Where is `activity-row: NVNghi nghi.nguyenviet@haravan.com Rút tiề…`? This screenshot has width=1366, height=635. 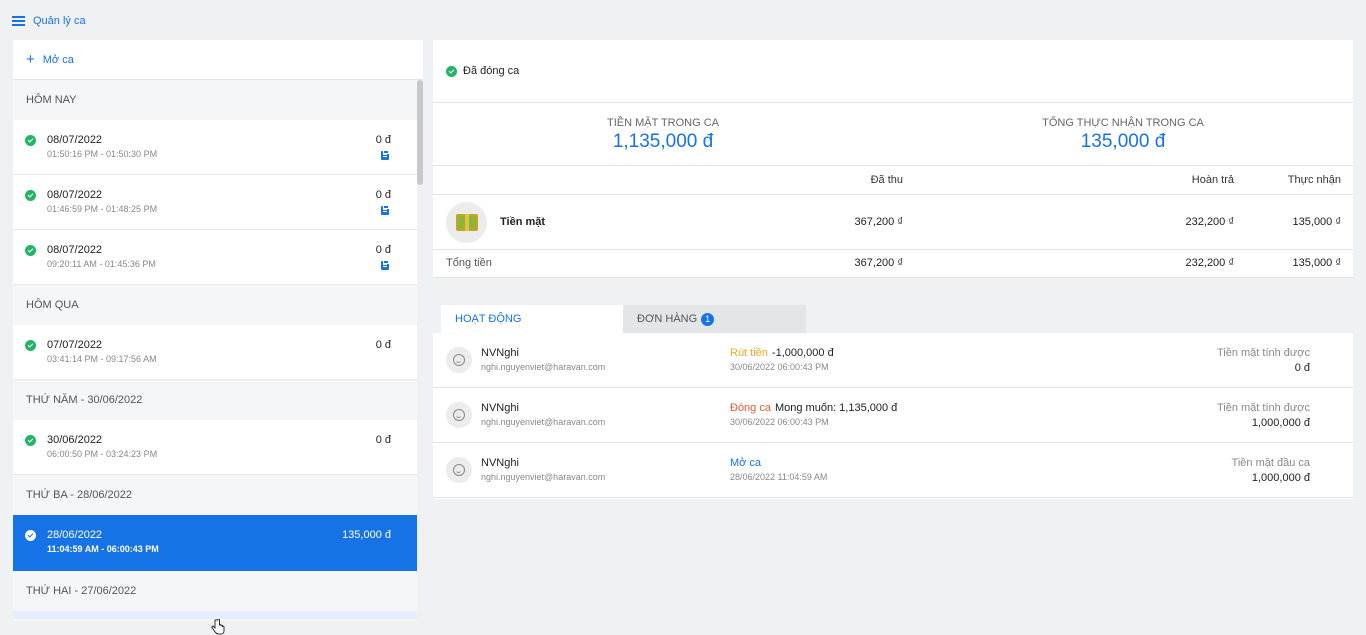
activity-row: NVNghi nghi.nguyenviet@haravan.com Rút tiề… is located at coordinates (893, 360).